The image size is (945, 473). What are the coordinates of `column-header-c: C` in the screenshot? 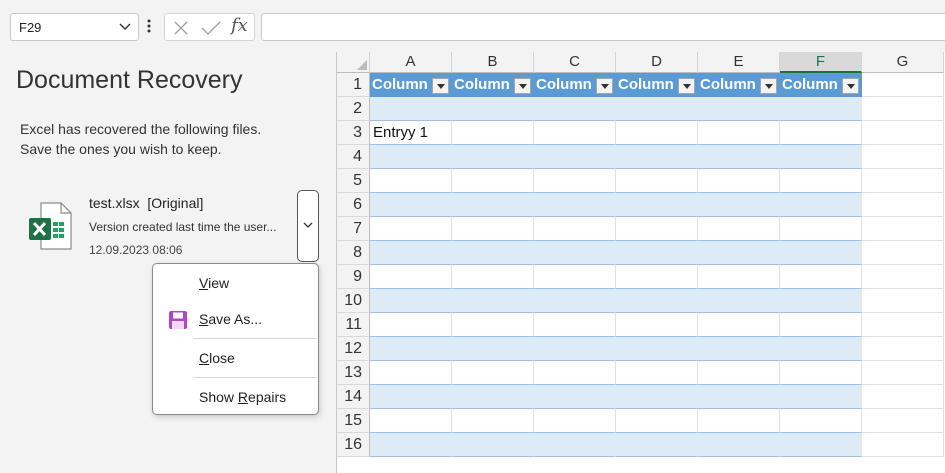 It's located at (575, 62).